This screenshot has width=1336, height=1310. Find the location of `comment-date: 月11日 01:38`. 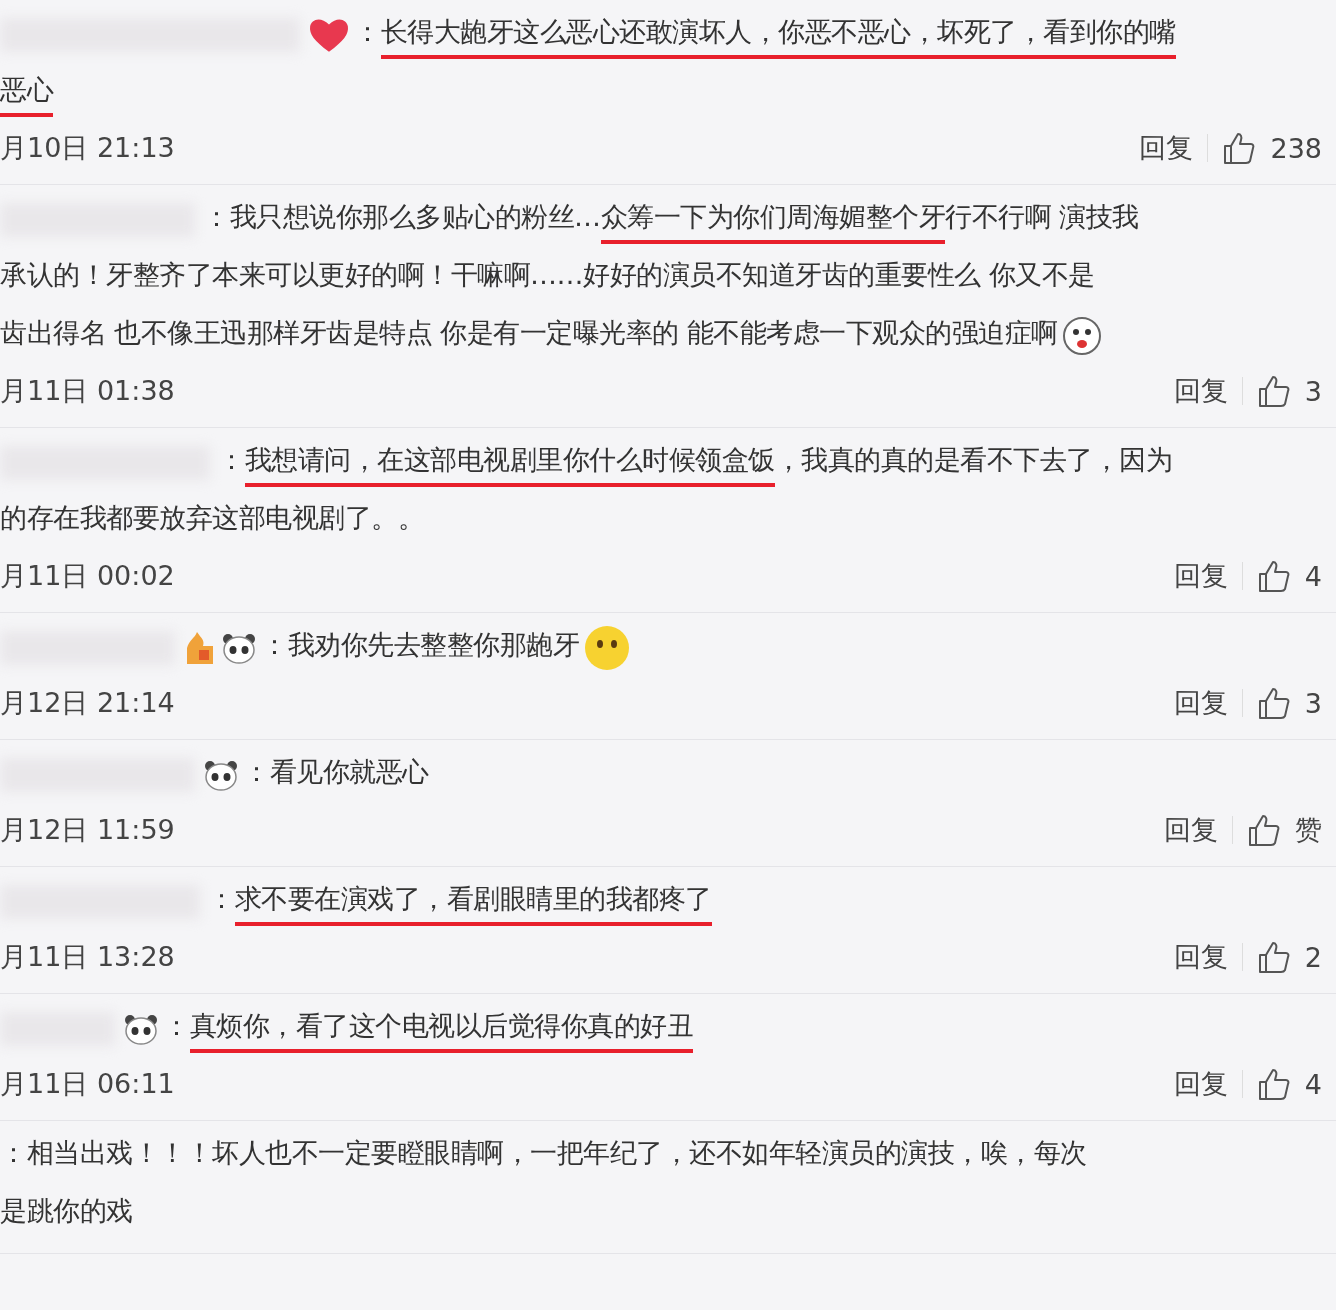

comment-date: 月11日 01:38 is located at coordinates (87, 391).